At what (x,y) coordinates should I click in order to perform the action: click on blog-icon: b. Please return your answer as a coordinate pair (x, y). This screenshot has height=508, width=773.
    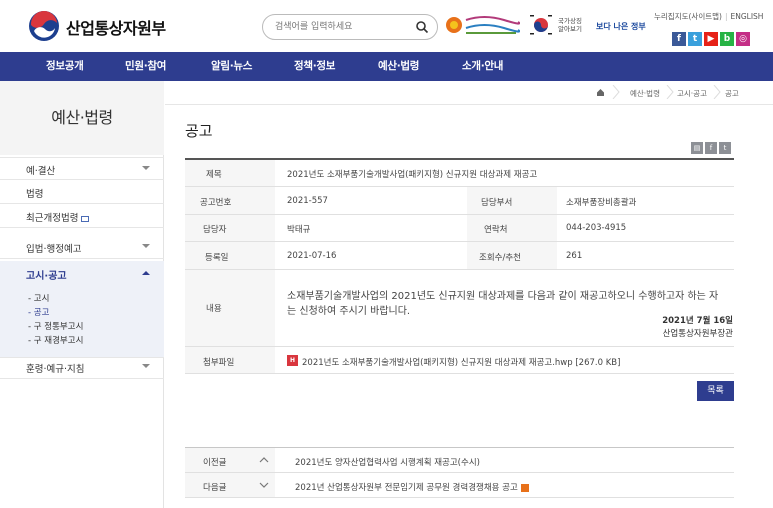
    Looking at the image, I should click on (727, 39).